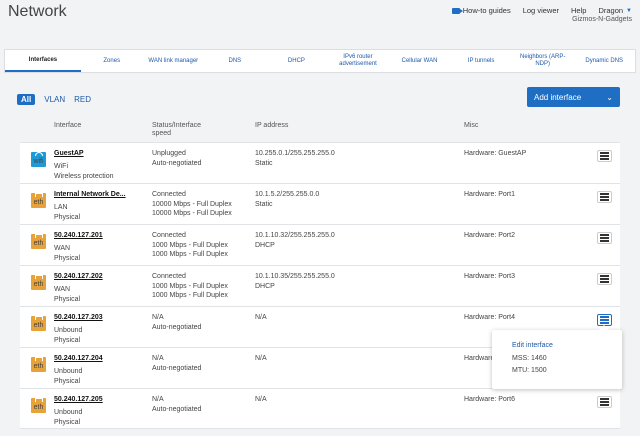  I want to click on interface-type: WAN, so click(62, 248).